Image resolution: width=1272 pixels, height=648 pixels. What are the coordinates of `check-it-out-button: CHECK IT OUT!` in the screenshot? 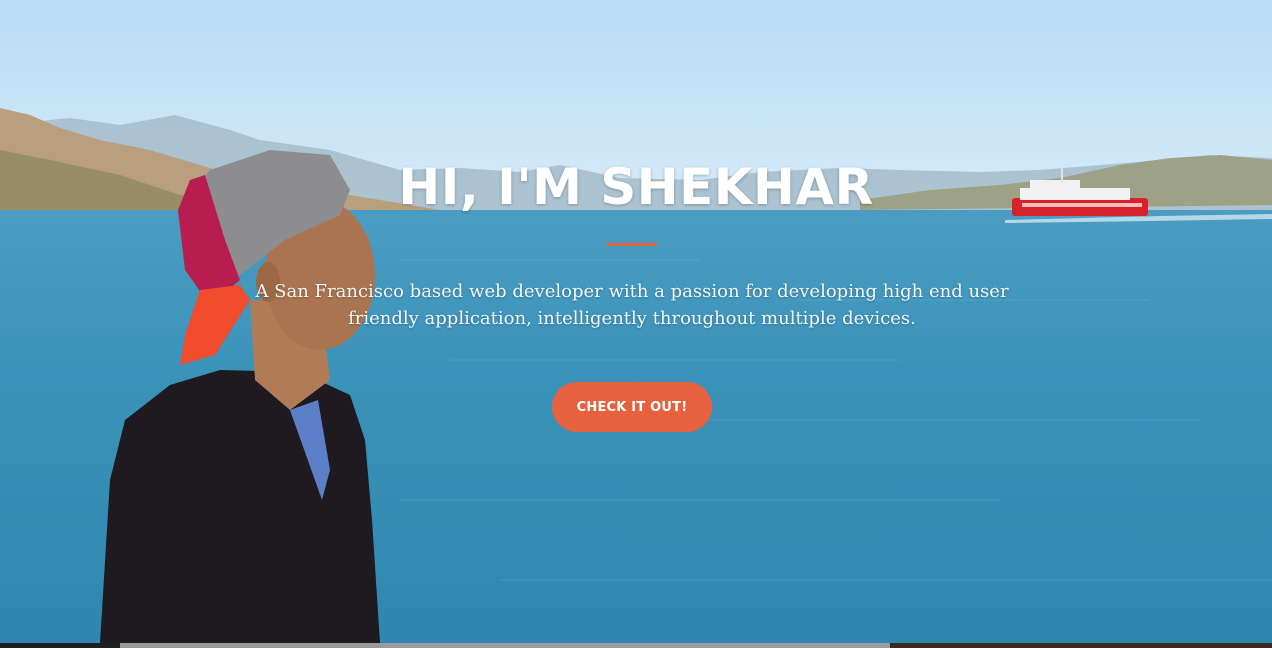 It's located at (632, 407).